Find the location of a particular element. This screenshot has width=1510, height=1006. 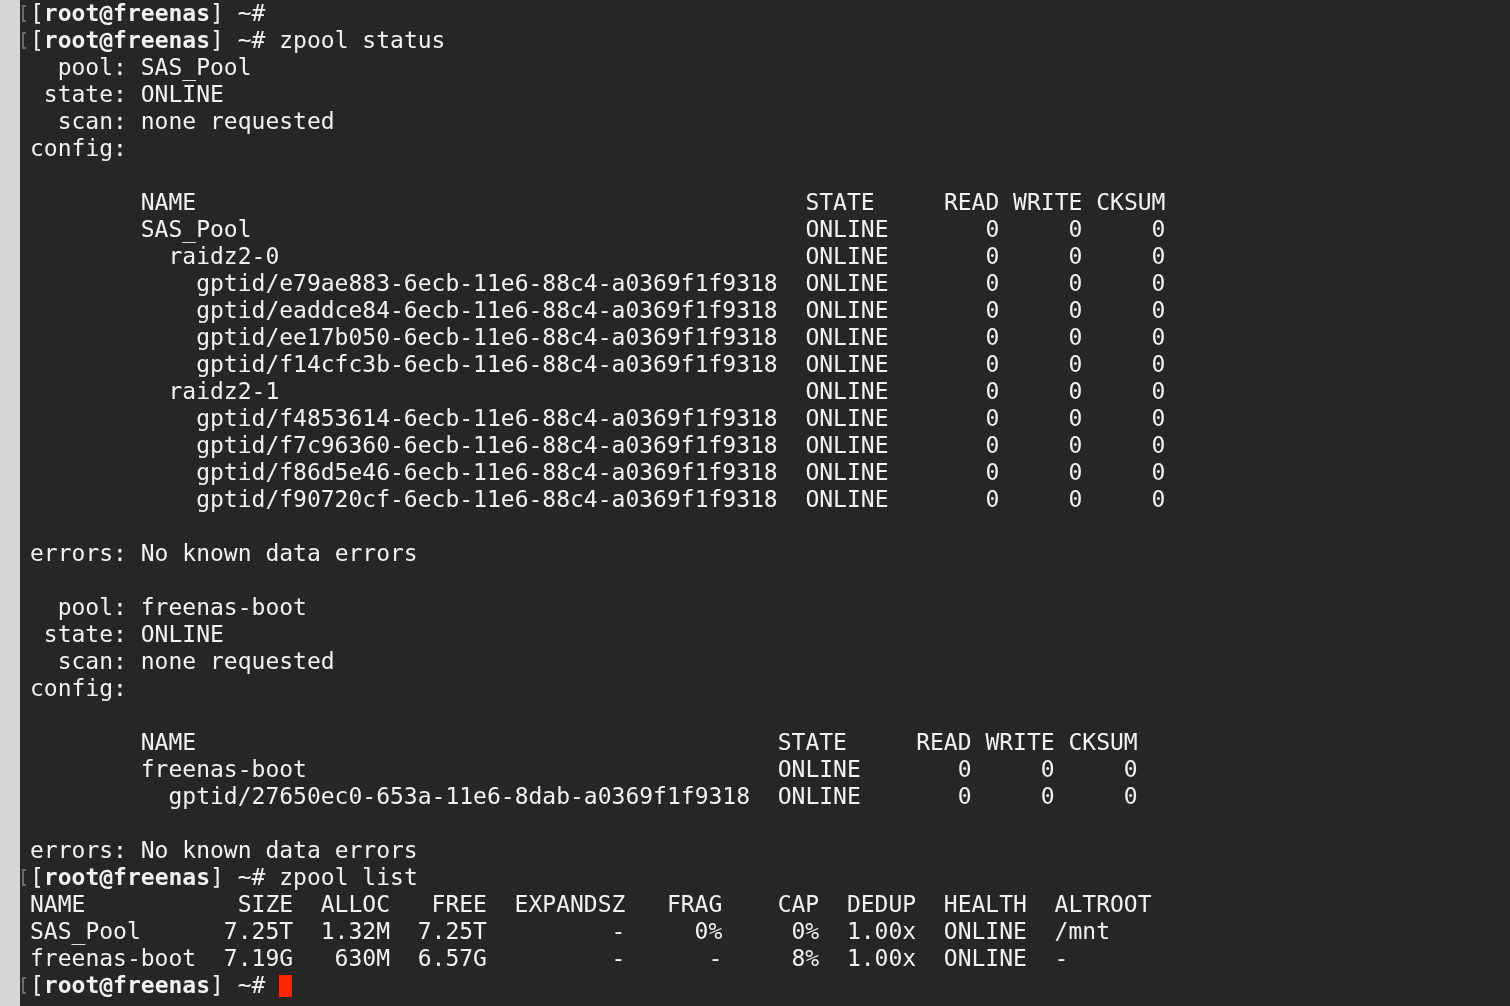

table-cell-text: gptid/f4853614-6ecb-11e6-88c4-a0369f1f9318 is located at coordinates (487, 418).